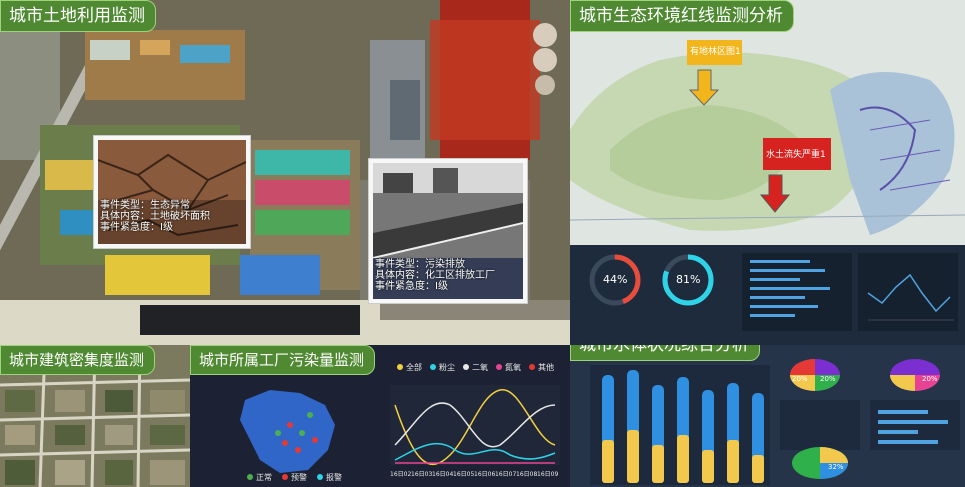 This screenshot has width=965, height=487. Describe the element at coordinates (505, 474) in the screenshot. I see `x-axis-label: 16日07` at that location.